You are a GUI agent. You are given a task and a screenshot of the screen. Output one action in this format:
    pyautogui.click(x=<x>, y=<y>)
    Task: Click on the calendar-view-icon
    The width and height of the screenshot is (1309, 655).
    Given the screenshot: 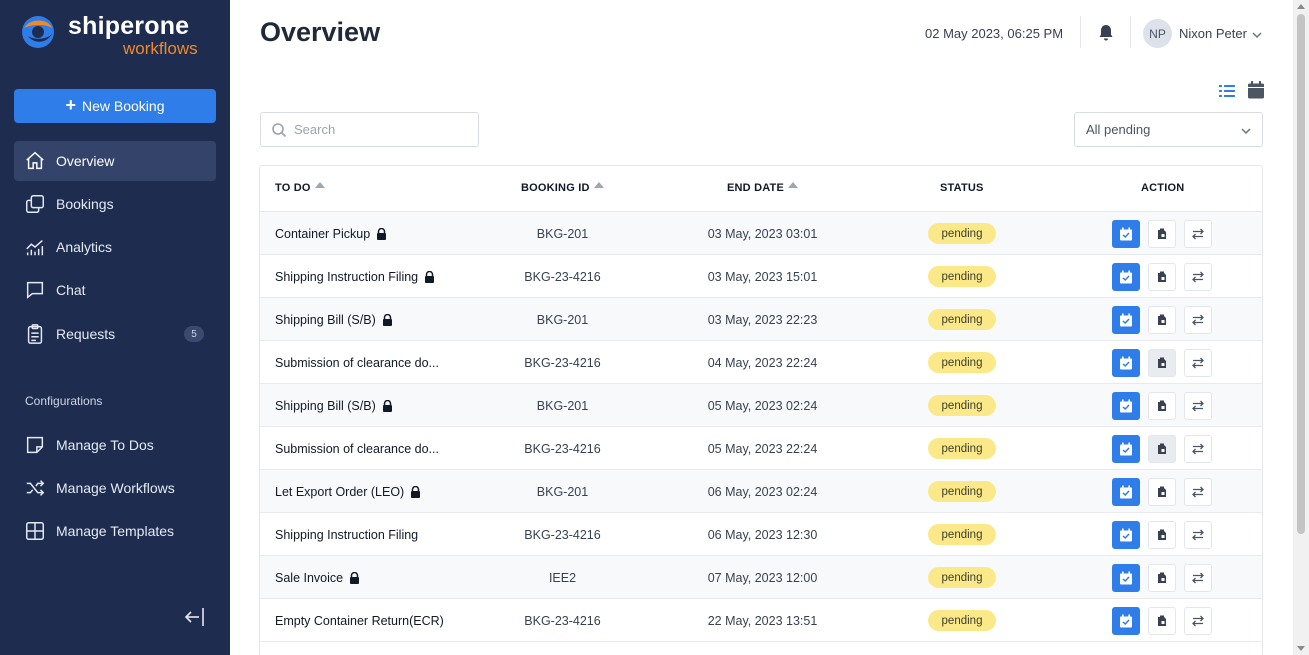 What is the action you would take?
    pyautogui.click(x=1256, y=90)
    